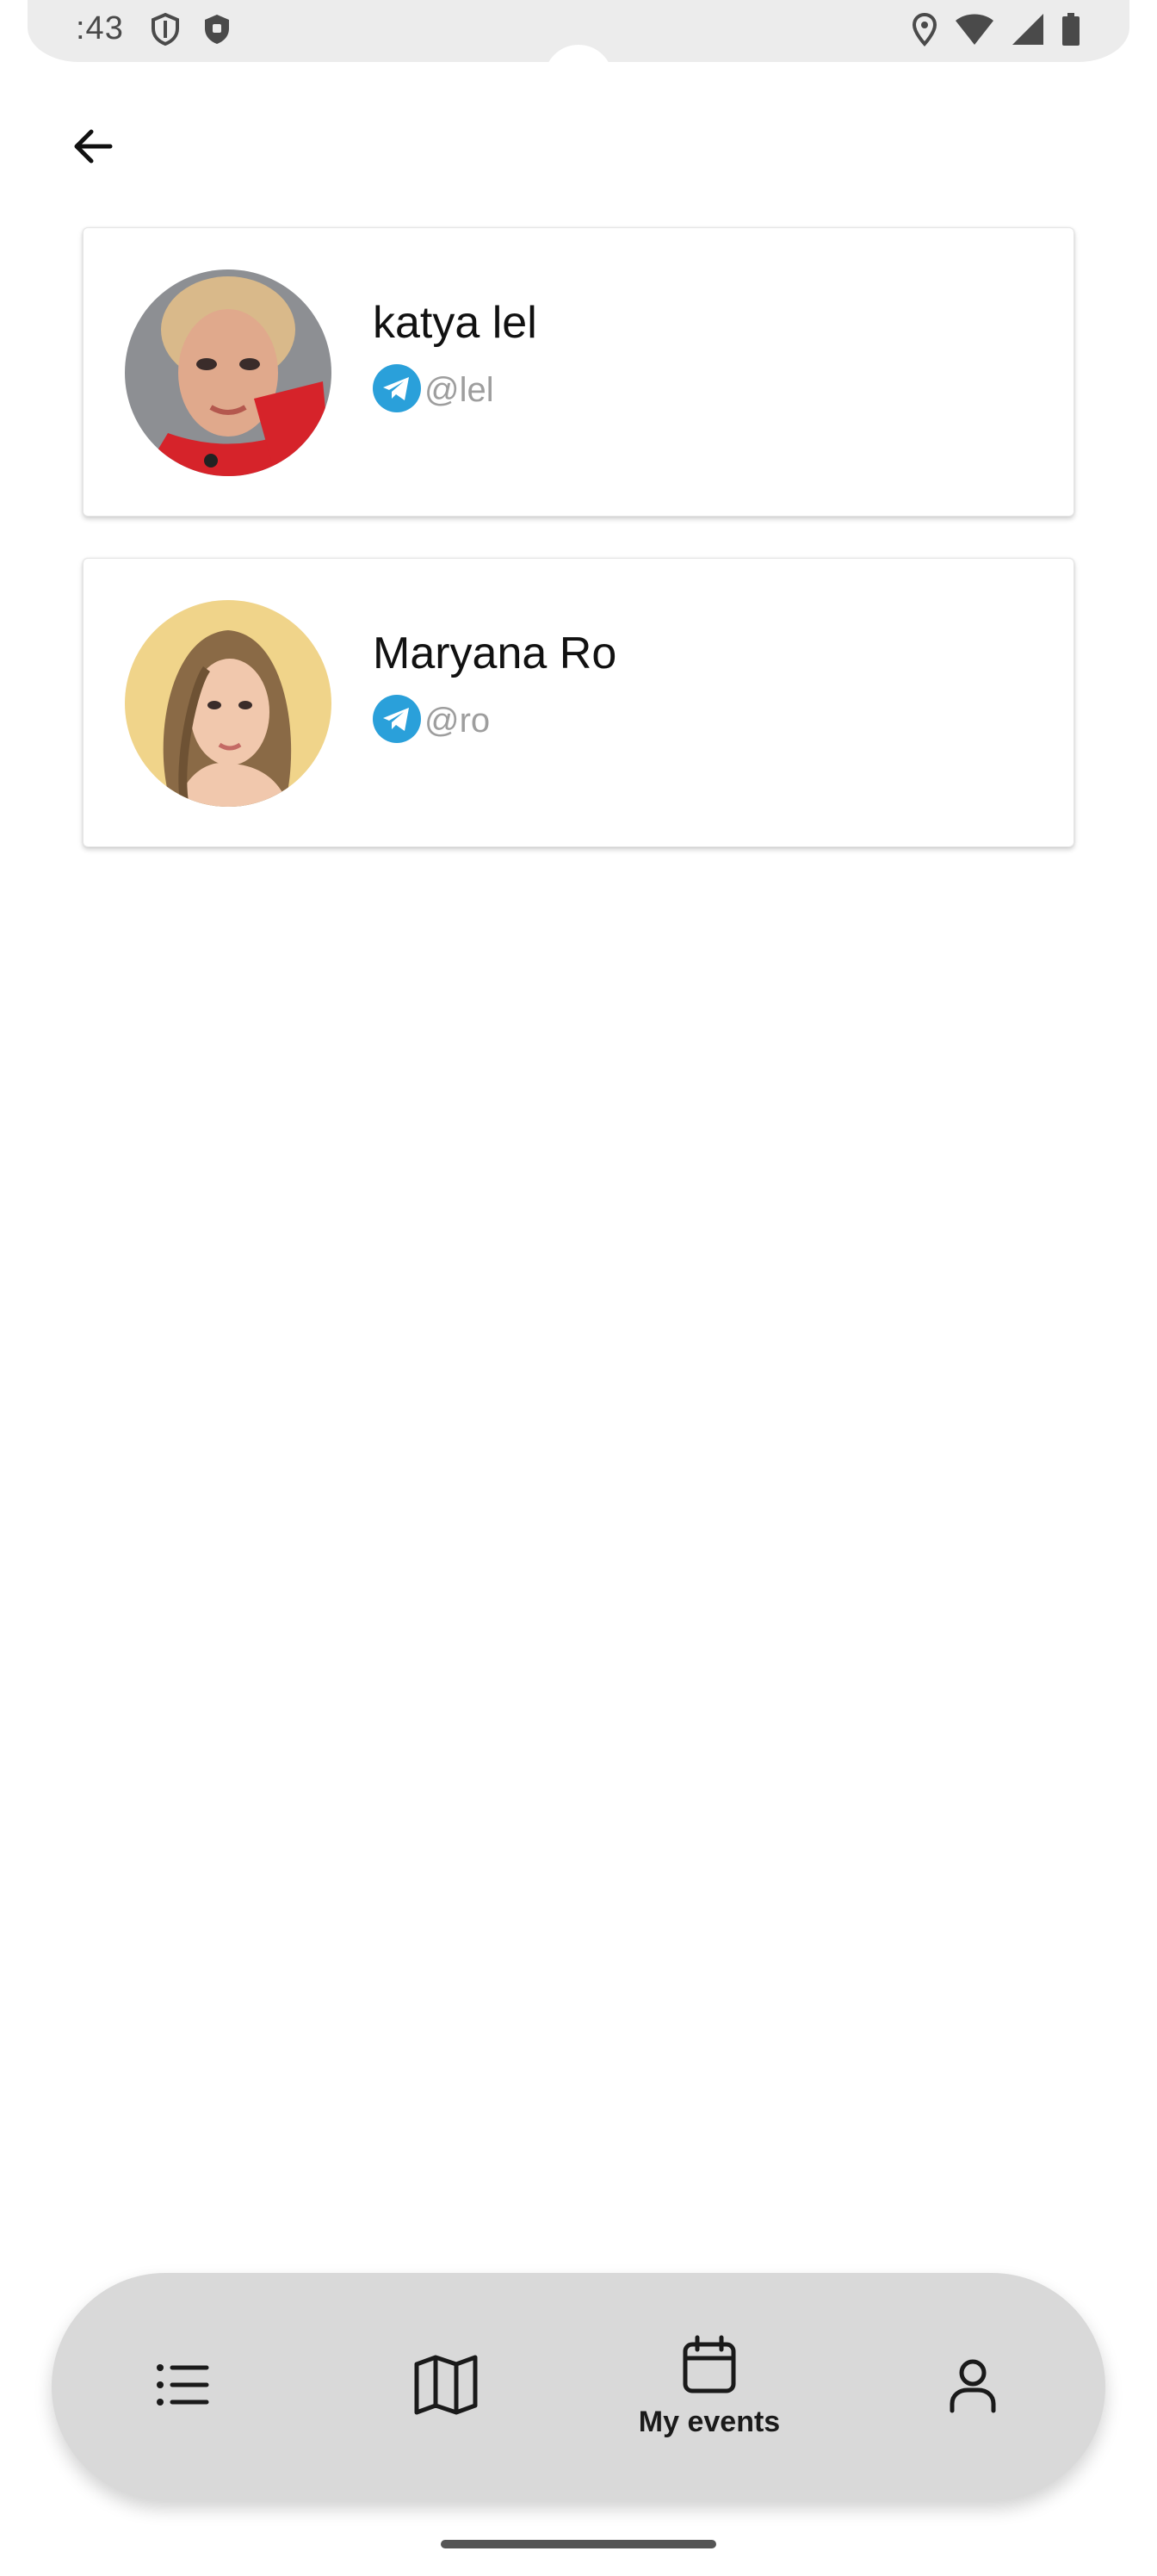  I want to click on list-icon, so click(182, 2387).